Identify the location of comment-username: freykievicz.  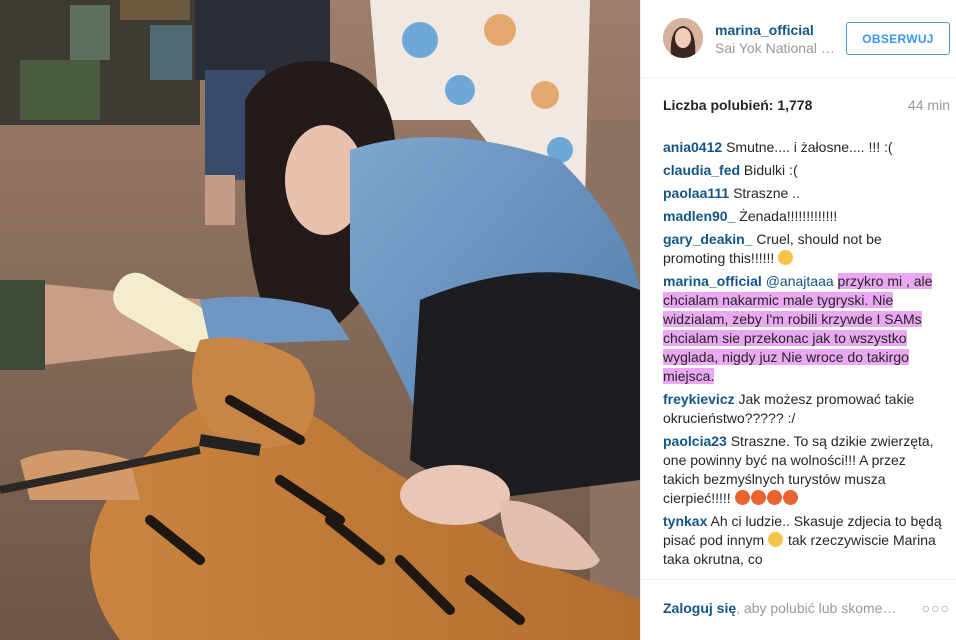
(699, 399).